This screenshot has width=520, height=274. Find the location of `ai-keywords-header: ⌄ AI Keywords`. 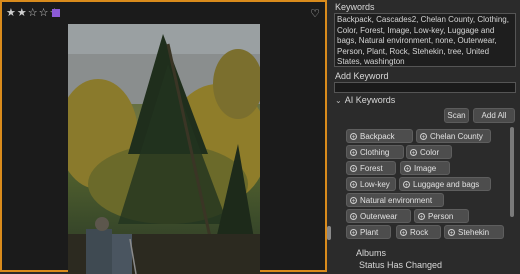

ai-keywords-header: ⌄ AI Keywords is located at coordinates (365, 100).